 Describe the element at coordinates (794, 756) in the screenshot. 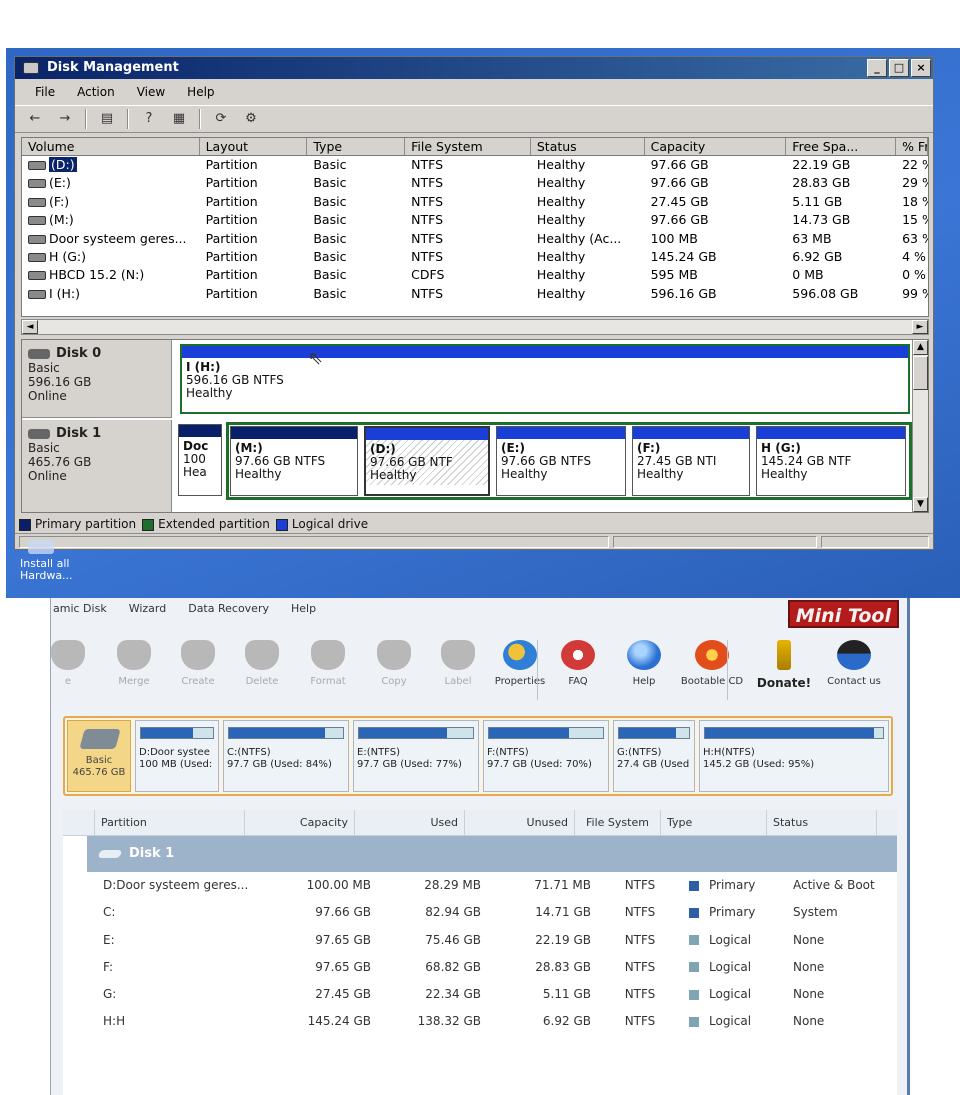

I see `disk-map-partition: H:H(NTFS) 145.2 GB (Used: 95%)` at that location.